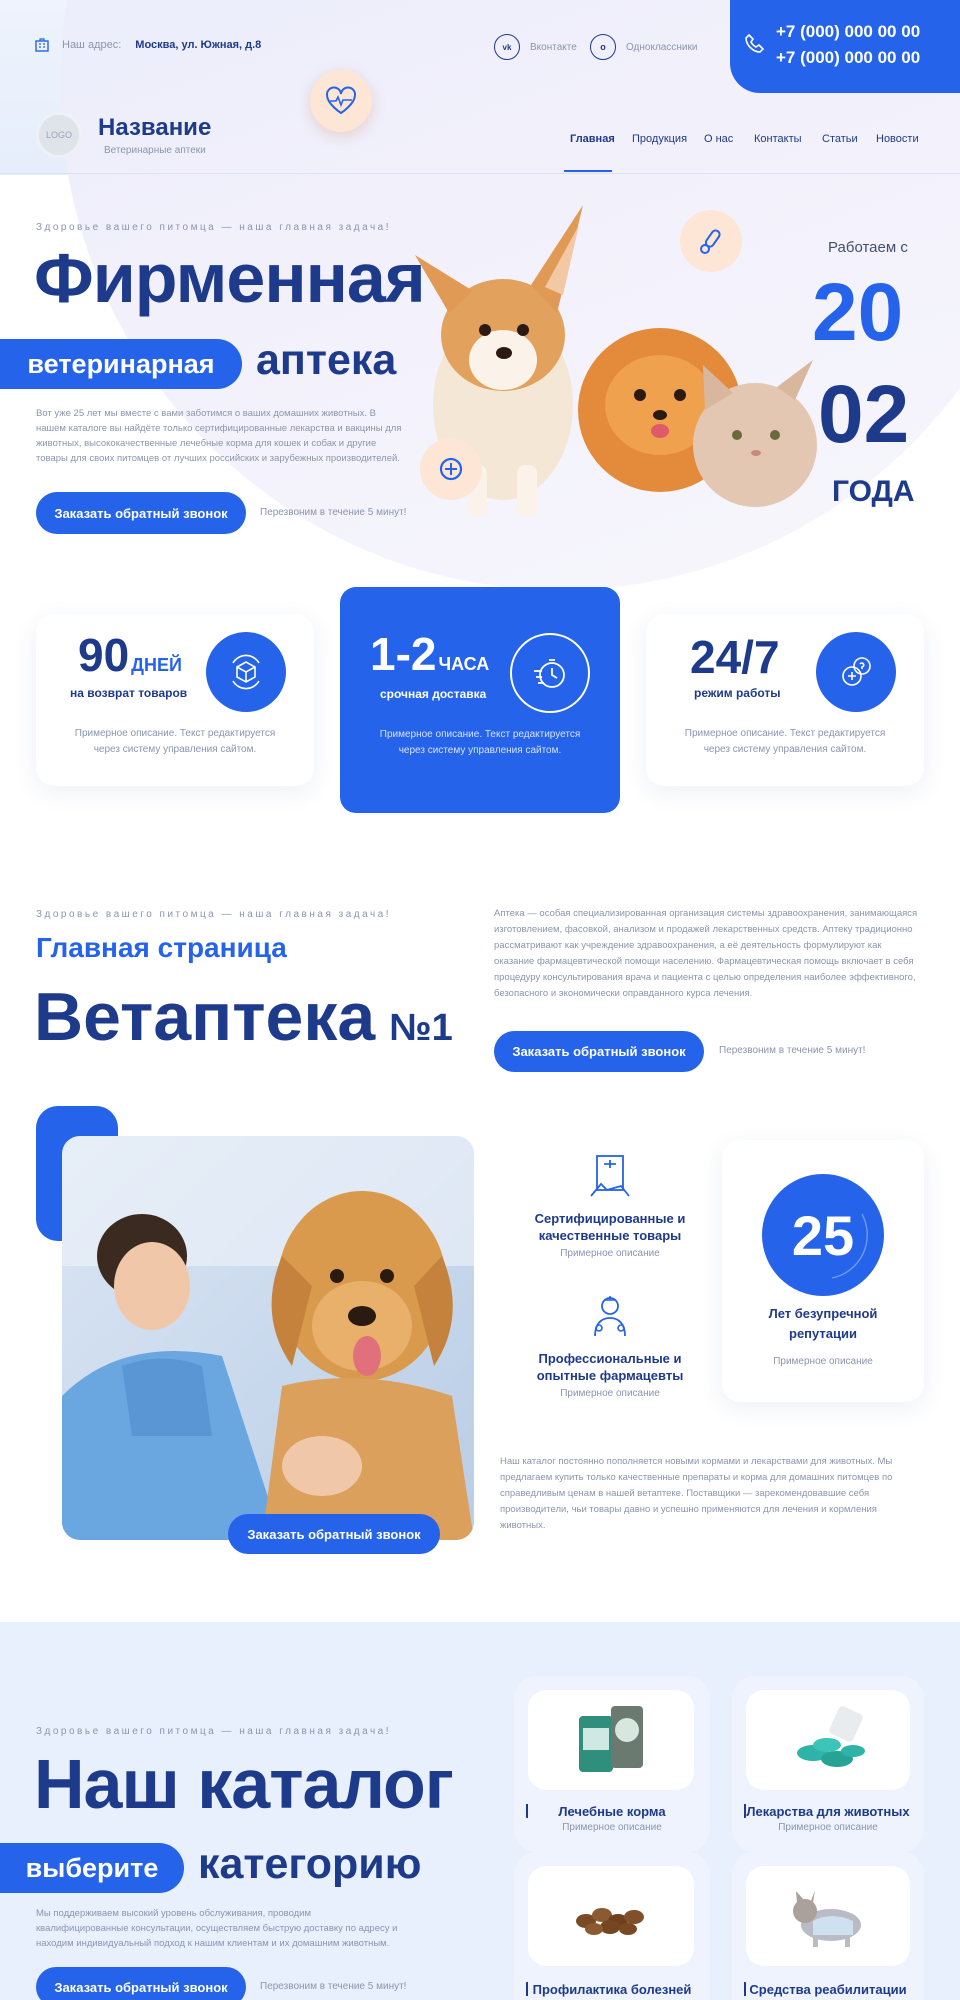 The image size is (960, 2000). I want to click on about-title-num: №1, so click(421, 1028).